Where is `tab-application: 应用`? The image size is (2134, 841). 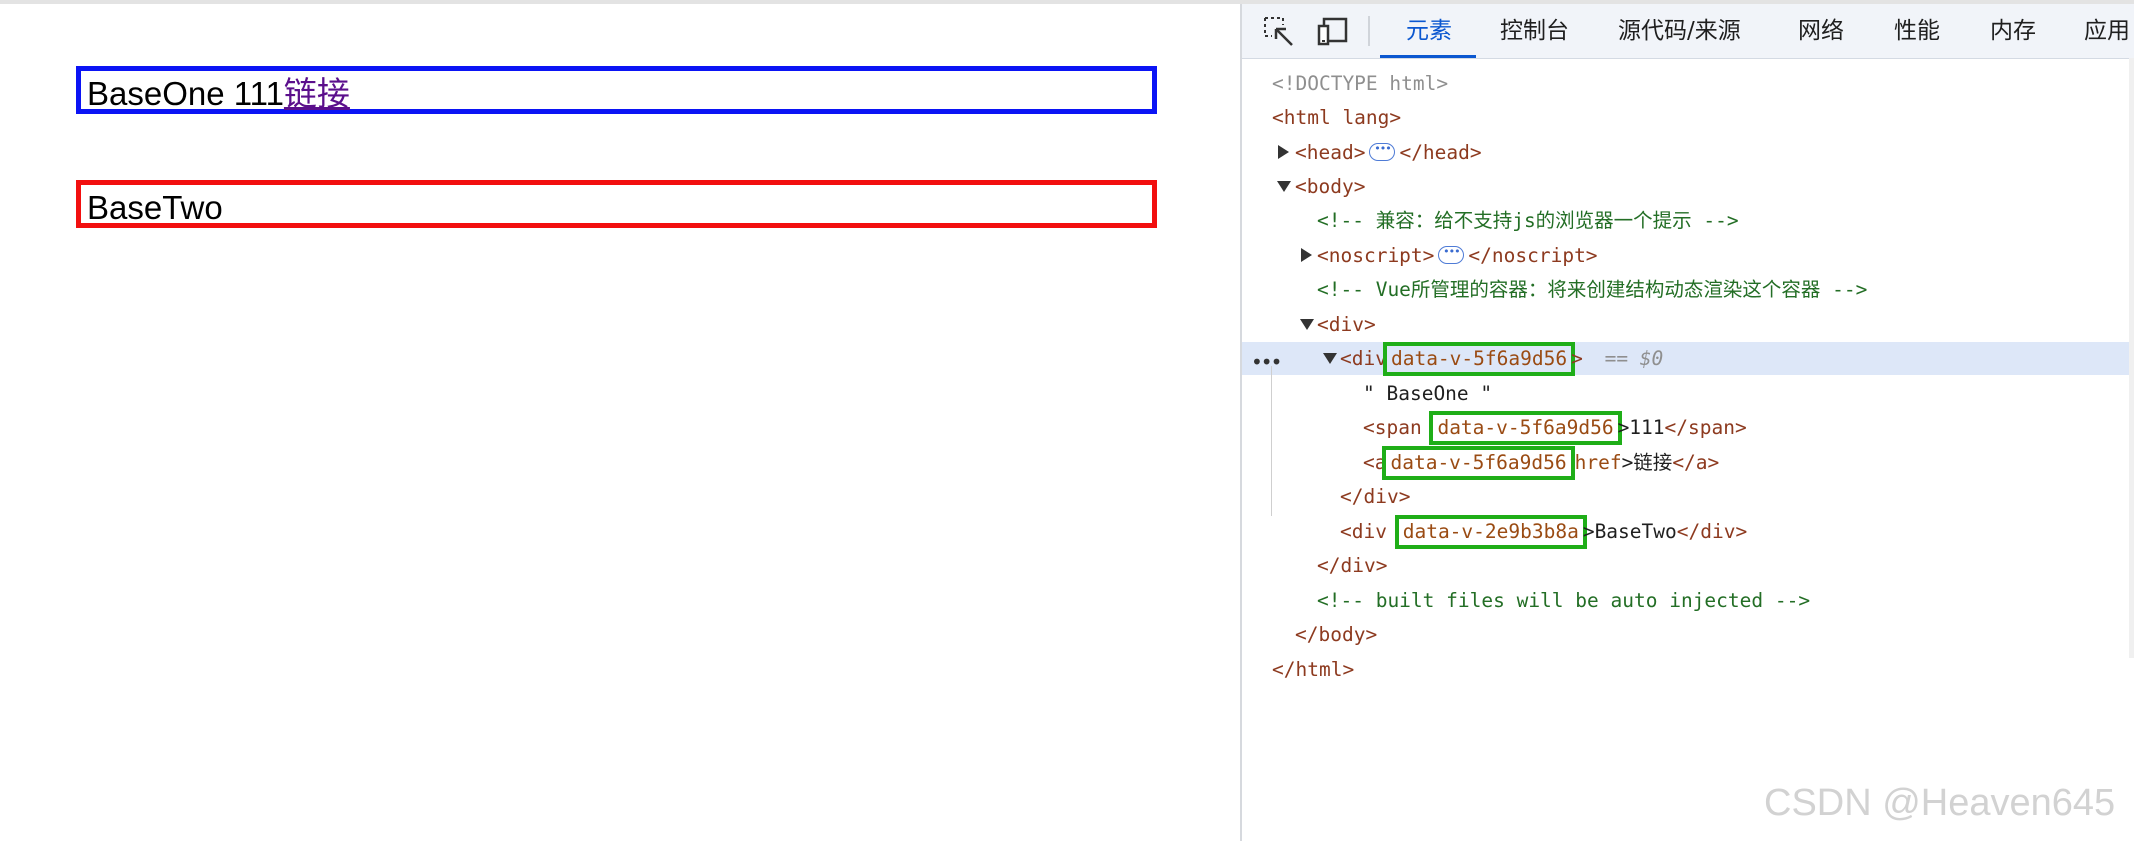
tab-application: 应用 is located at coordinates (2107, 31).